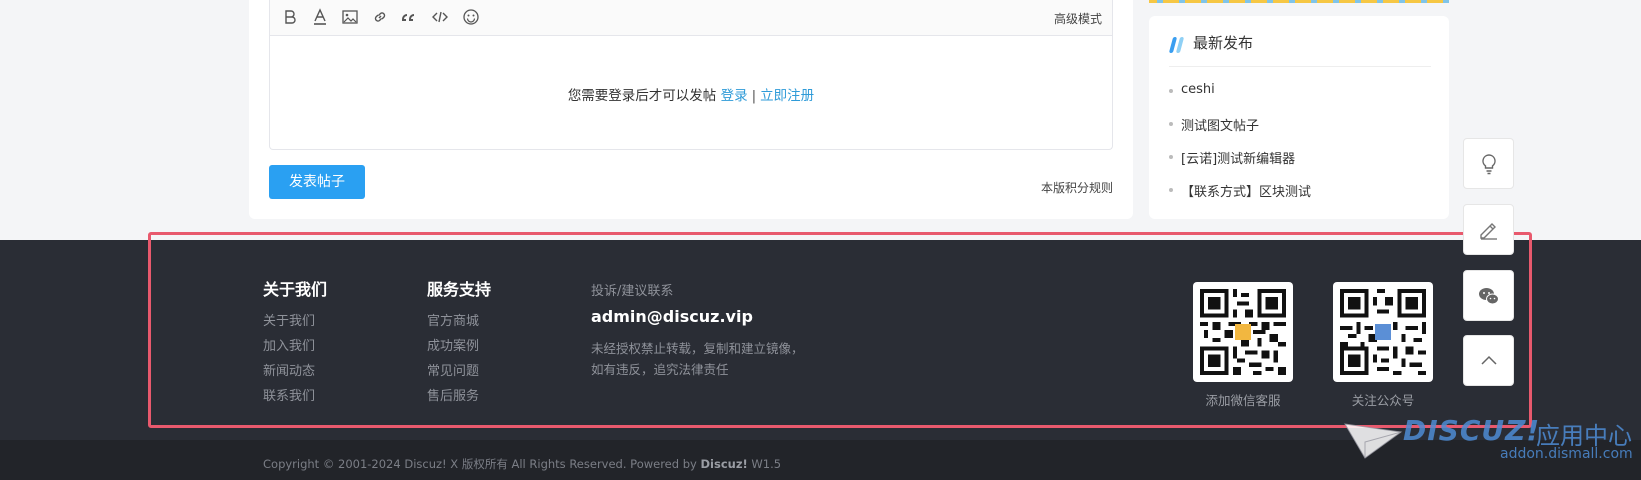 Image resolution: width=1641 pixels, height=480 pixels. What do you see at coordinates (642, 96) in the screenshot?
I see `login-prompt-text: 您需要登录后才可以发帖` at bounding box center [642, 96].